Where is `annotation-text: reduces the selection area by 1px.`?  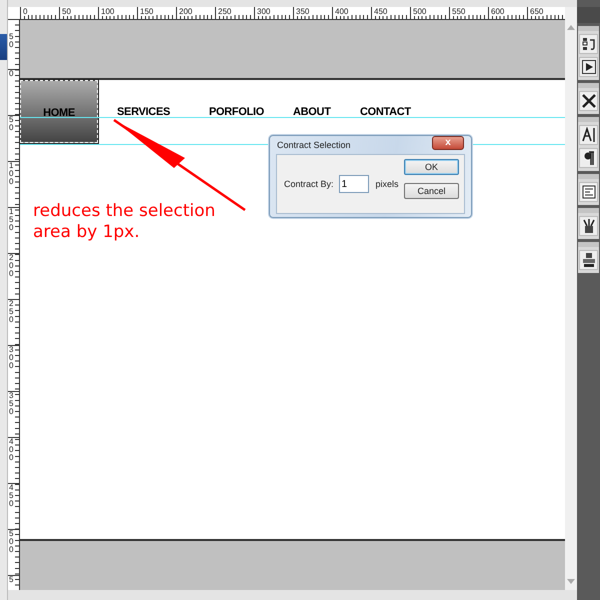 annotation-text: reduces the selection area by 1px. is located at coordinates (124, 222).